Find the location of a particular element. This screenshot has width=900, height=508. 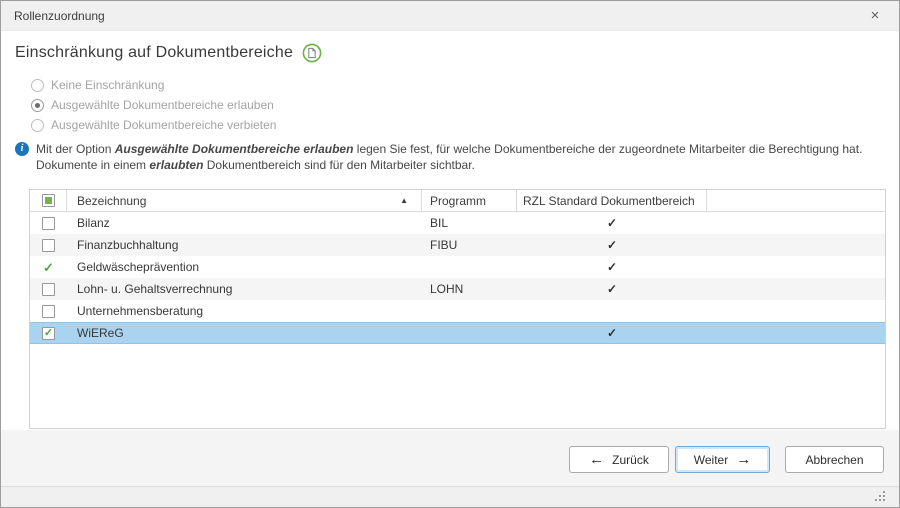

radio-label: Keine Einschränkung is located at coordinates (108, 85).